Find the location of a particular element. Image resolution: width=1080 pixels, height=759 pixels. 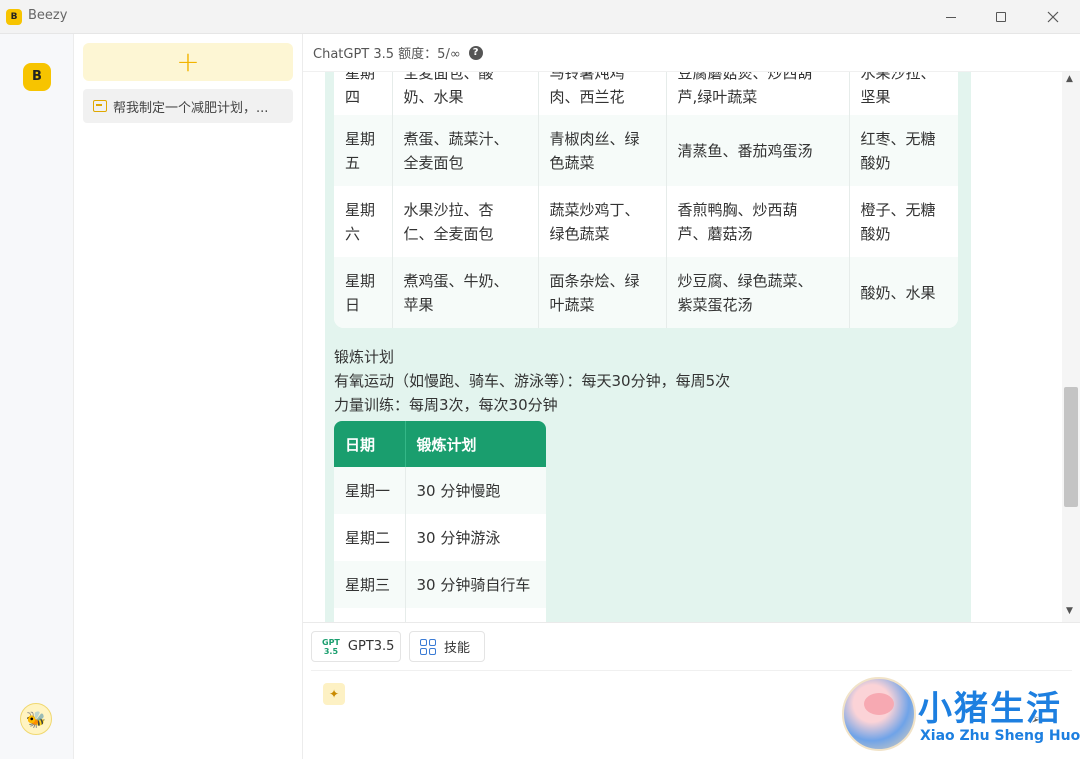

tool-row: GPT 3.5 GPT3.5 技能 is located at coordinates (691, 644).